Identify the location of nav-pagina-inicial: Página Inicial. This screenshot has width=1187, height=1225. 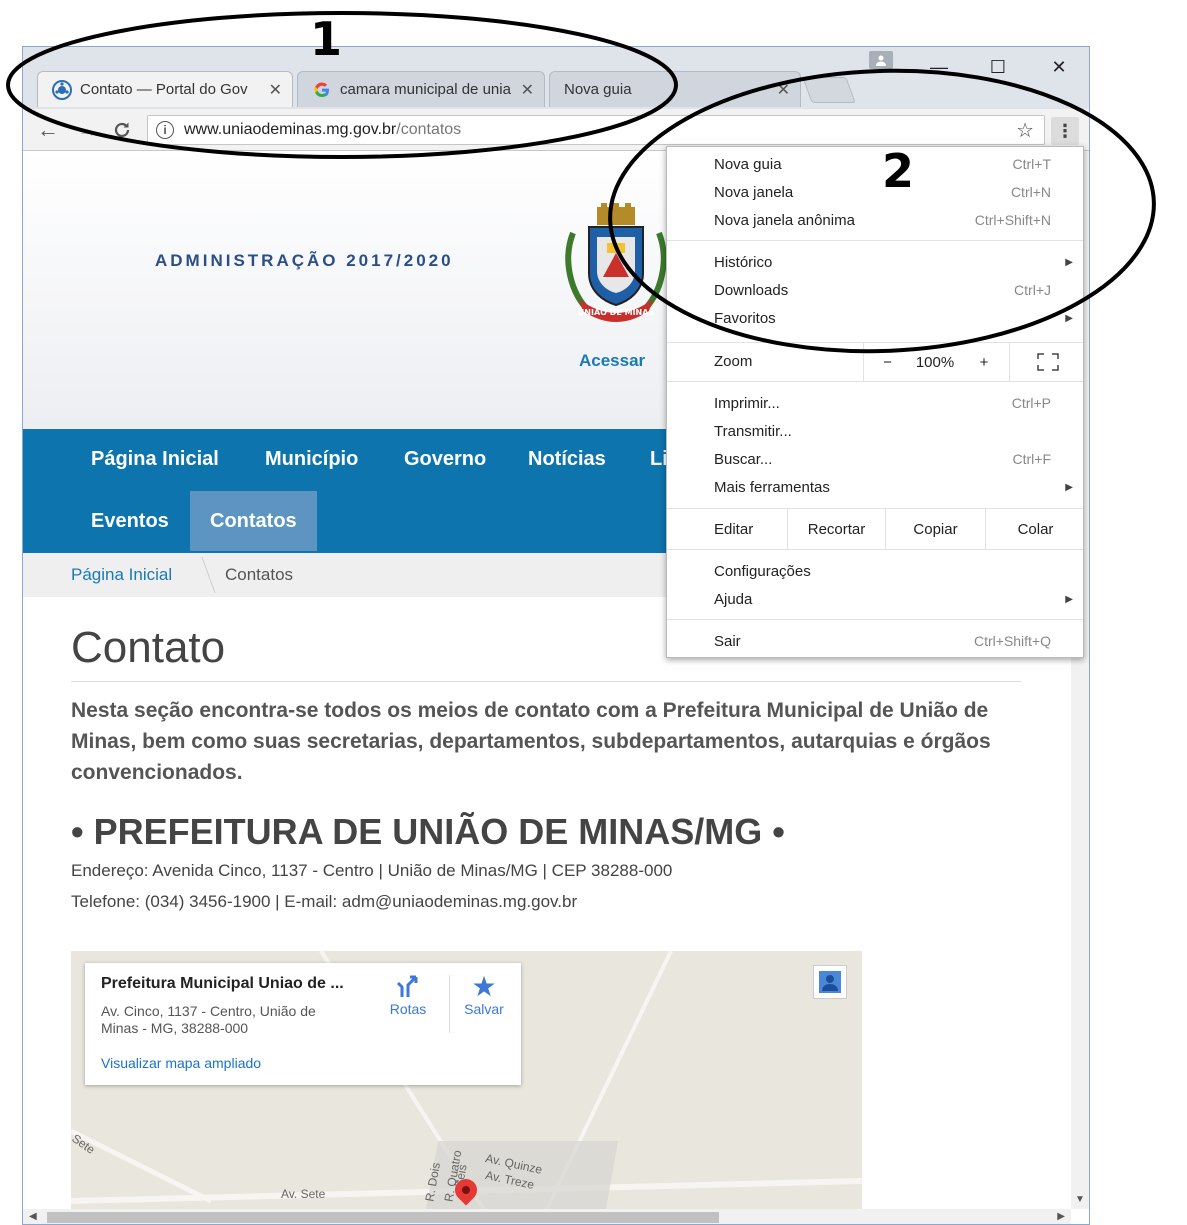
(155, 459).